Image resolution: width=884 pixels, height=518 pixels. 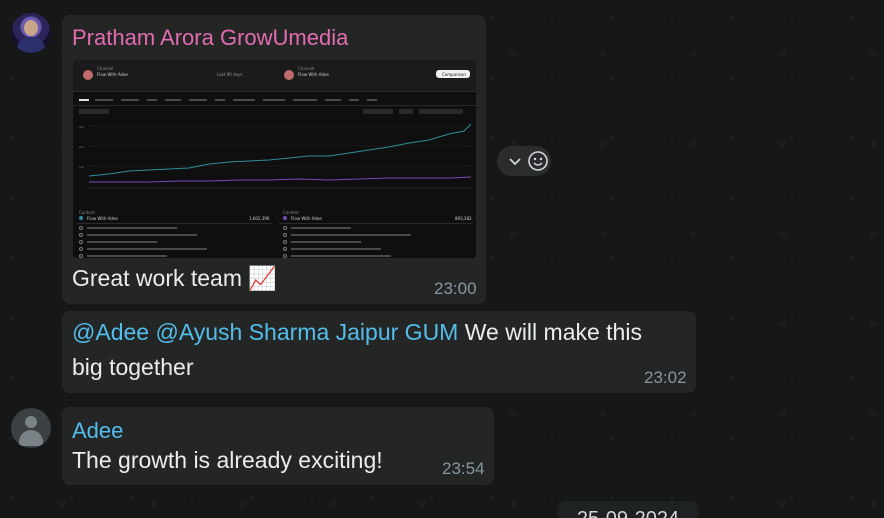 What do you see at coordinates (524, 161) in the screenshot?
I see `message-actions` at bounding box center [524, 161].